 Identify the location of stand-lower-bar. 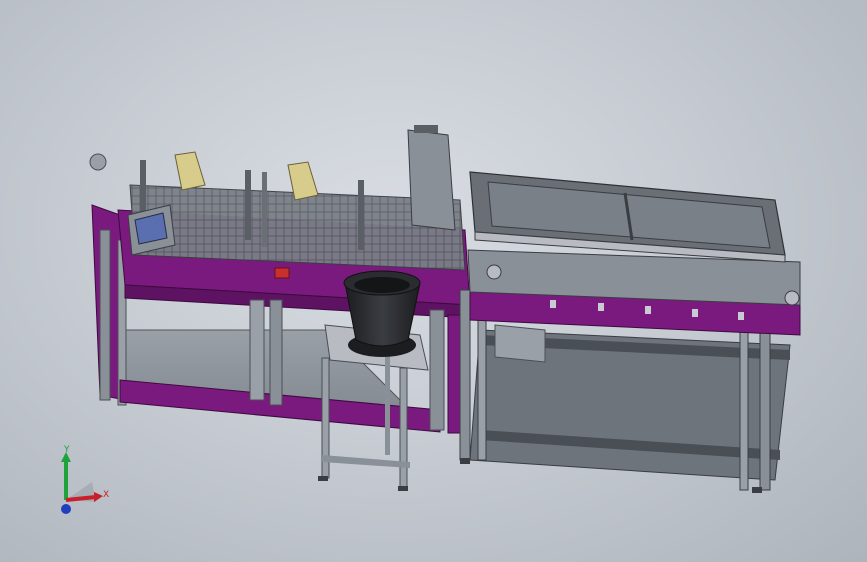
(366, 461).